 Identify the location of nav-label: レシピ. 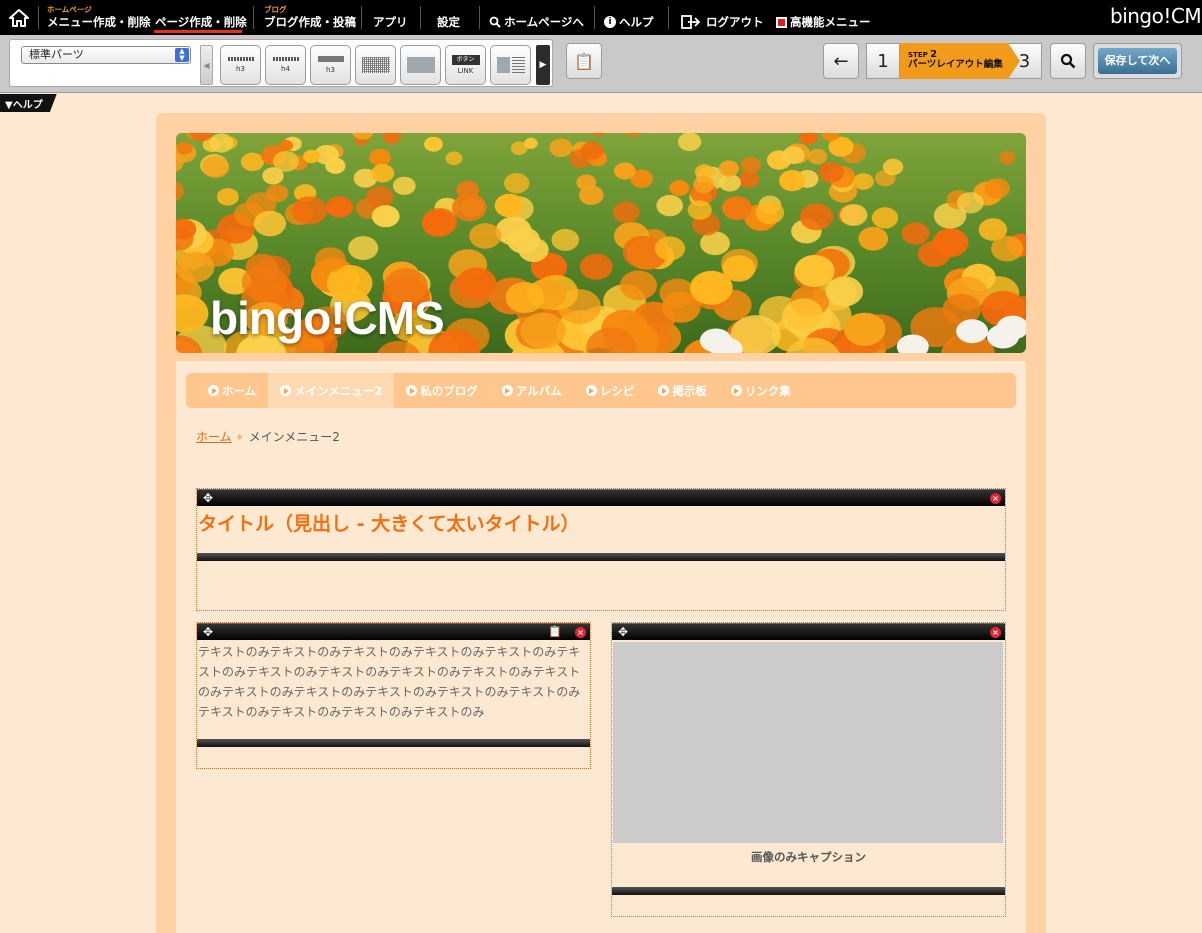
(617, 390).